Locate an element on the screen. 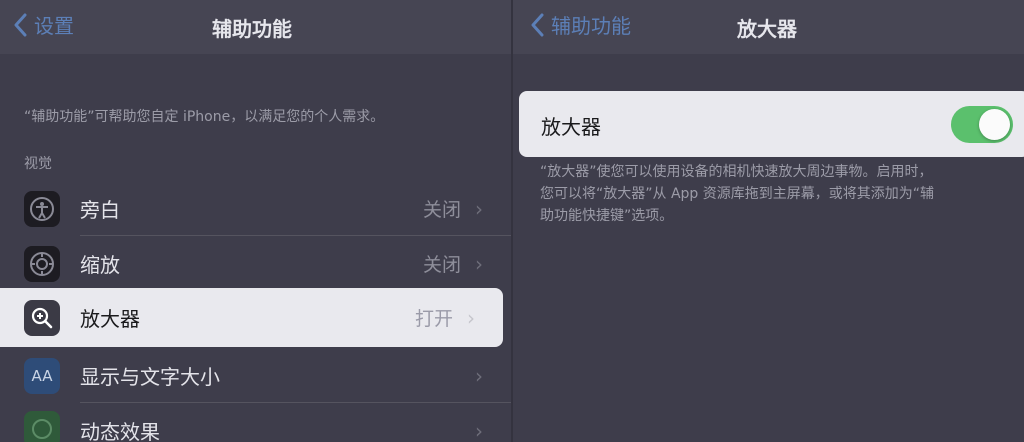 The image size is (1024, 442). description-line: 您可以将“放大器”从 App 资源库拖到主屏幕，或将其添加为“辅 is located at coordinates (737, 194).